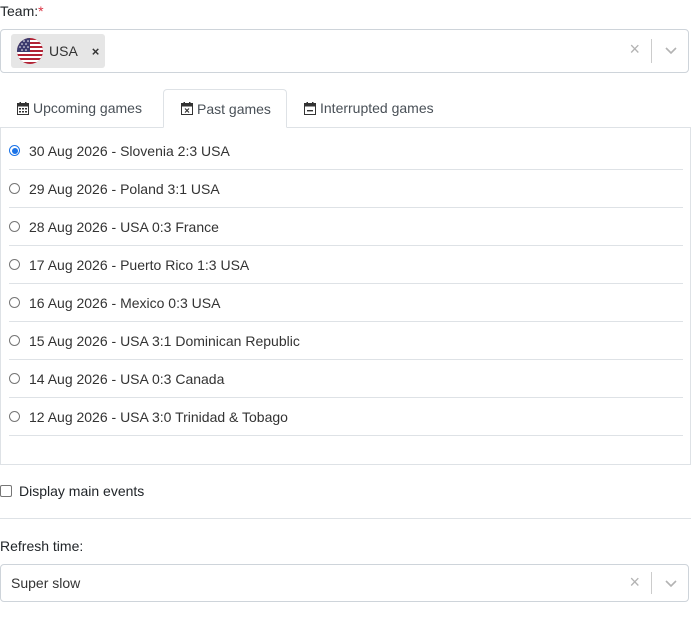  Describe the element at coordinates (63, 51) in the screenshot. I see `team-chip-label: USA` at that location.